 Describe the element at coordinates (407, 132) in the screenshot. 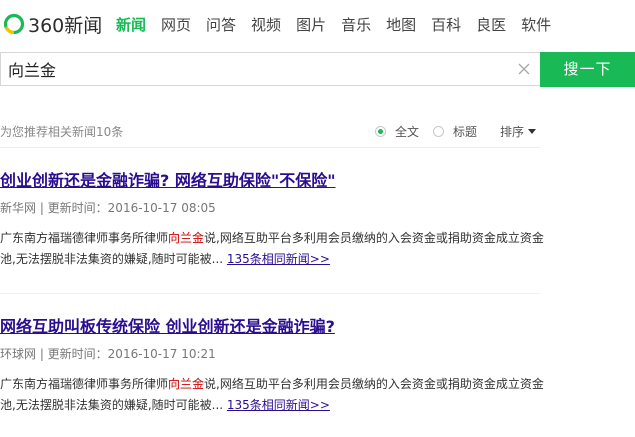

I see `radio-label-fulltext: 全文` at that location.